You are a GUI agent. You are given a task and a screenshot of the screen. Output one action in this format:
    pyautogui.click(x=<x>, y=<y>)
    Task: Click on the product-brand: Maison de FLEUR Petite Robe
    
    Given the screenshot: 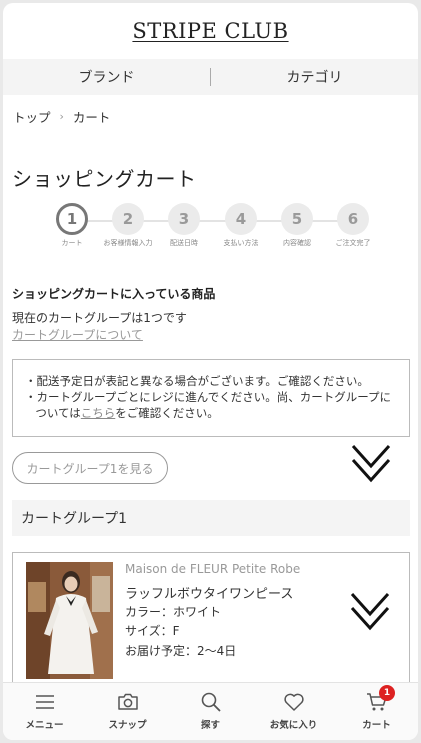 What is the action you would take?
    pyautogui.click(x=212, y=569)
    